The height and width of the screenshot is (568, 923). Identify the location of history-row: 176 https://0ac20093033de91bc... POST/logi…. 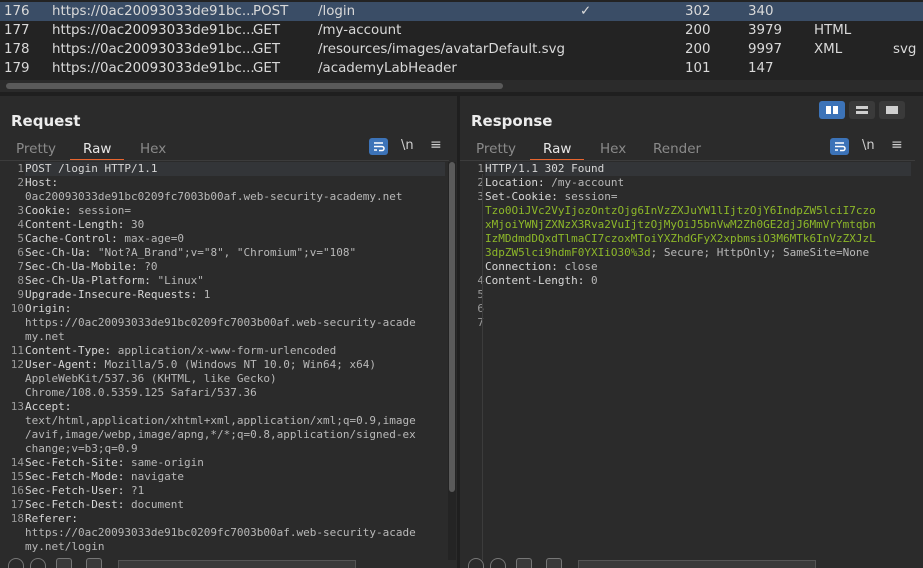
(461, 11).